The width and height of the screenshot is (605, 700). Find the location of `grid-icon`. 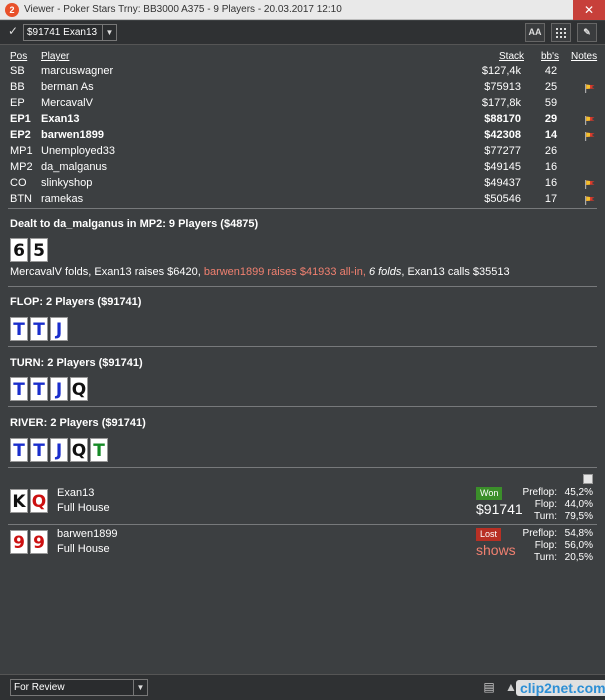

grid-icon is located at coordinates (561, 32).